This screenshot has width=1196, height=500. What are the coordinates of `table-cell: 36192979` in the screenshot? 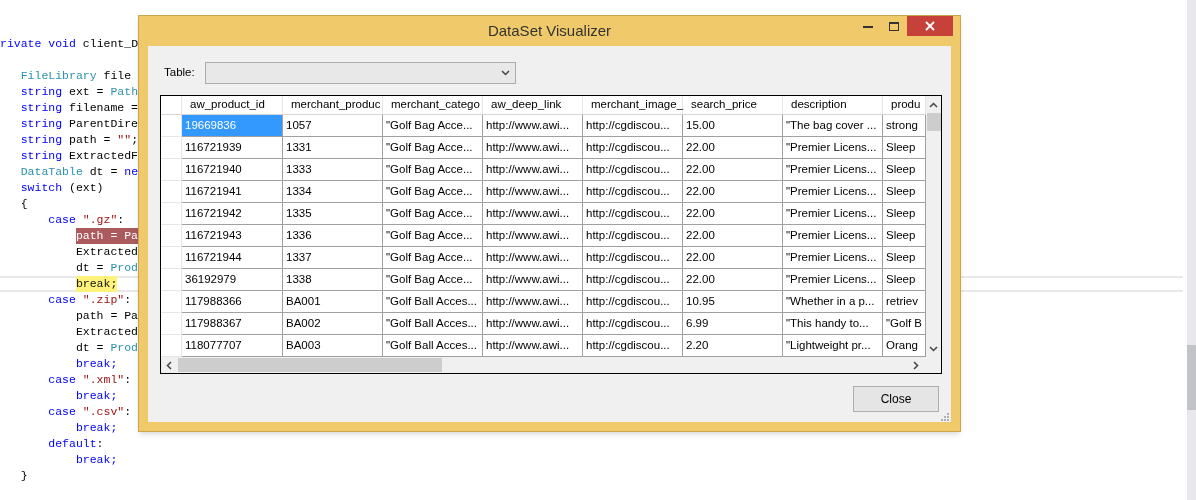 It's located at (232, 280).